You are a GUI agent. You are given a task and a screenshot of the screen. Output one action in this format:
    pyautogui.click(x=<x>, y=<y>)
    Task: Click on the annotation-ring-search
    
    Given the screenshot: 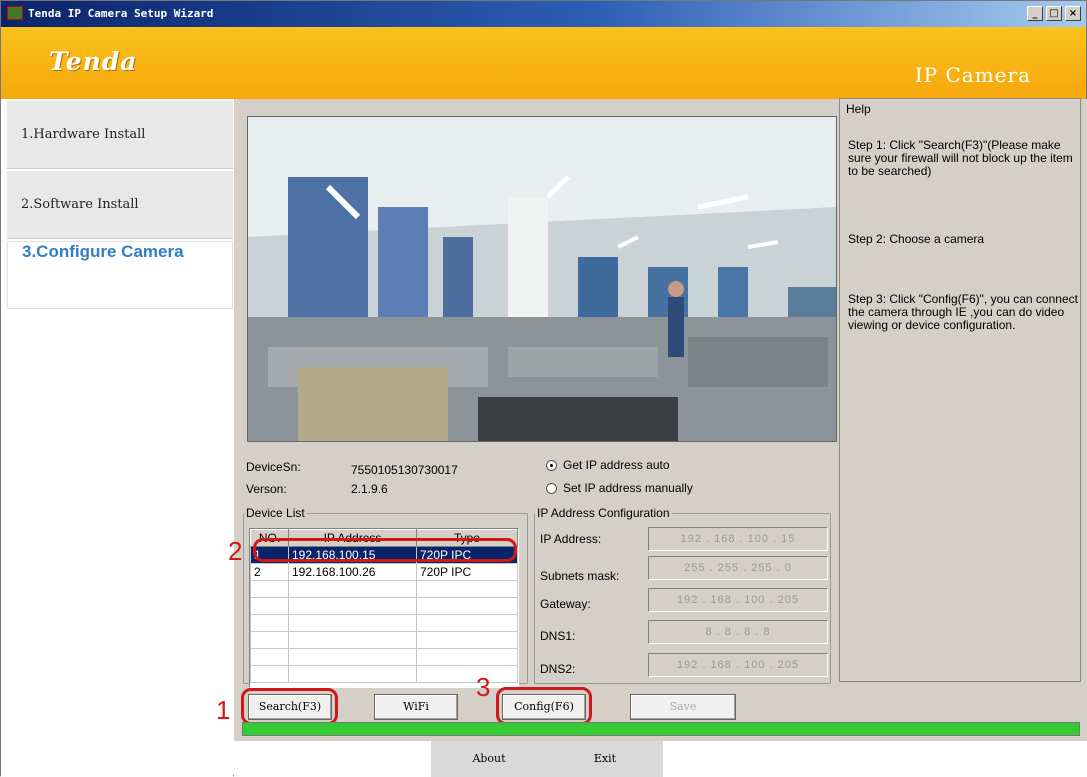 What is the action you would take?
    pyautogui.click(x=289, y=706)
    